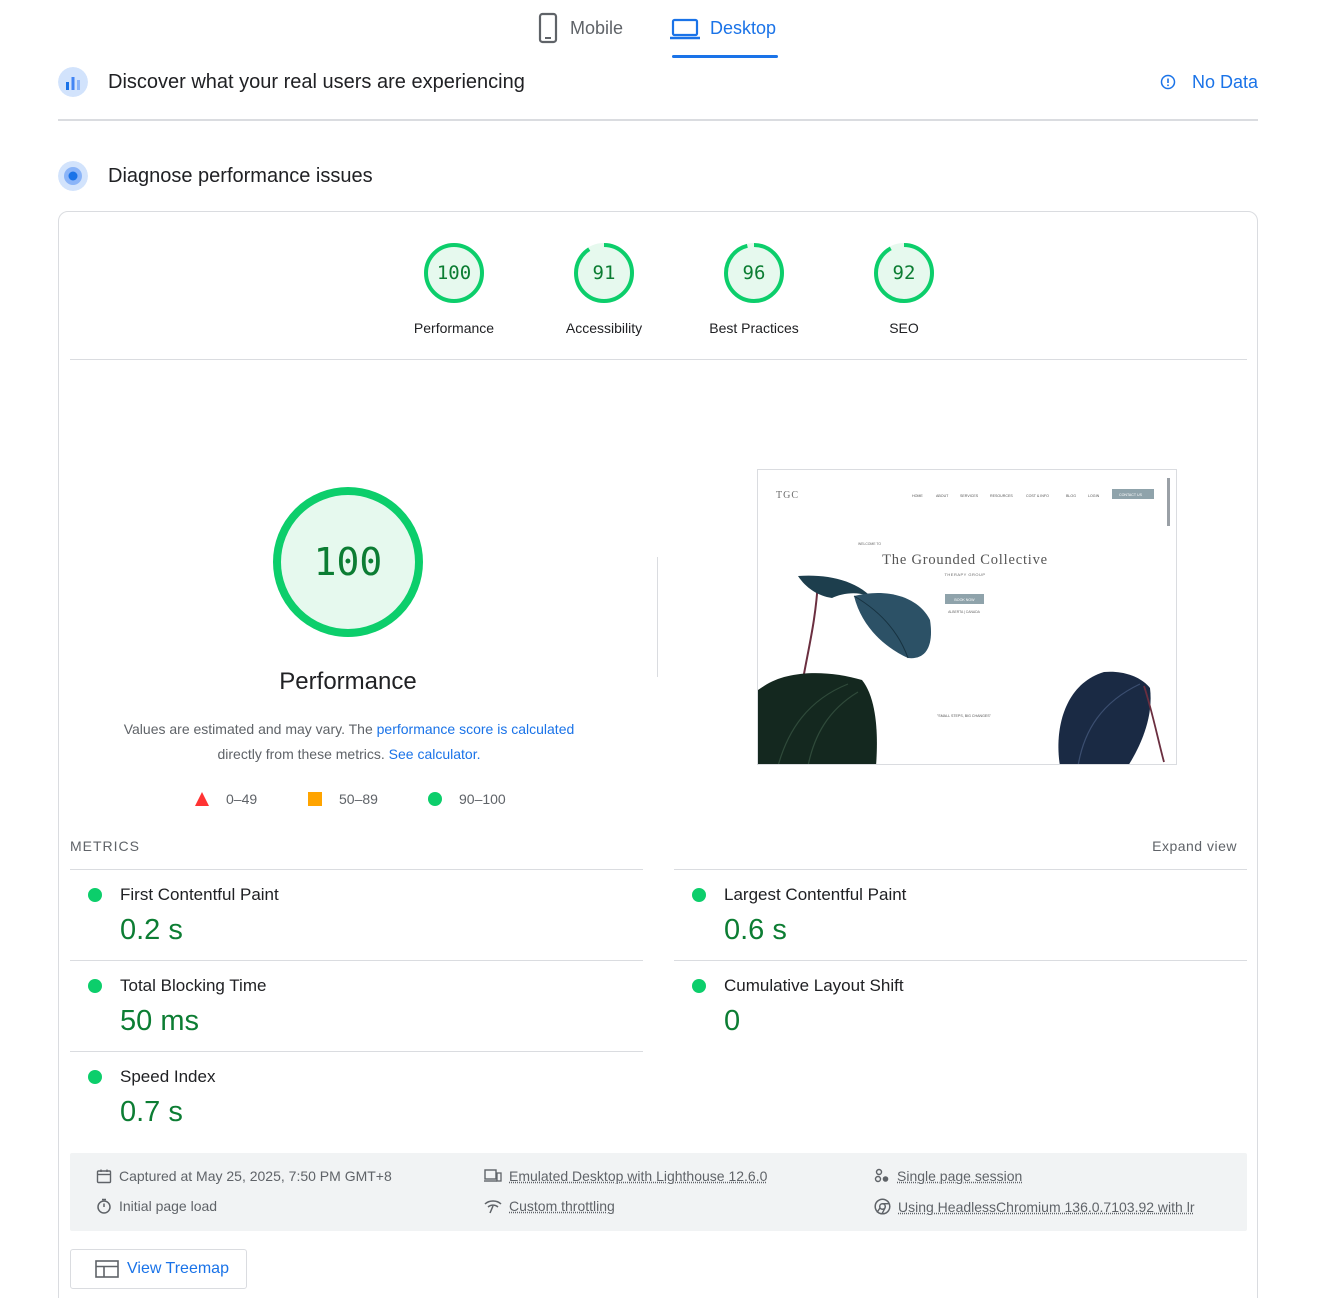 The width and height of the screenshot is (1320, 1298). What do you see at coordinates (242, 799) in the screenshot?
I see `legend-fail-label: 0–49` at bounding box center [242, 799].